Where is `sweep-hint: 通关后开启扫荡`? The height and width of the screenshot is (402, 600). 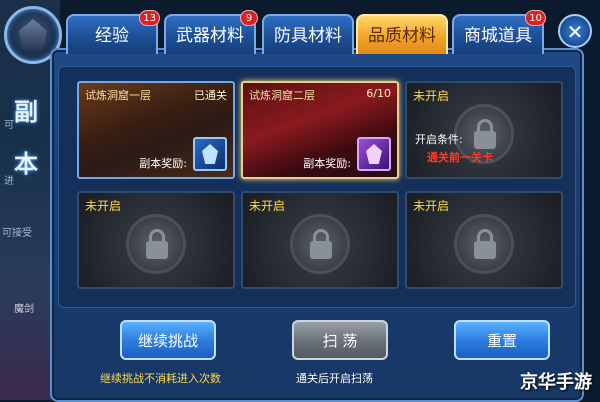 sweep-hint: 通关后开启扫荡 is located at coordinates (334, 378).